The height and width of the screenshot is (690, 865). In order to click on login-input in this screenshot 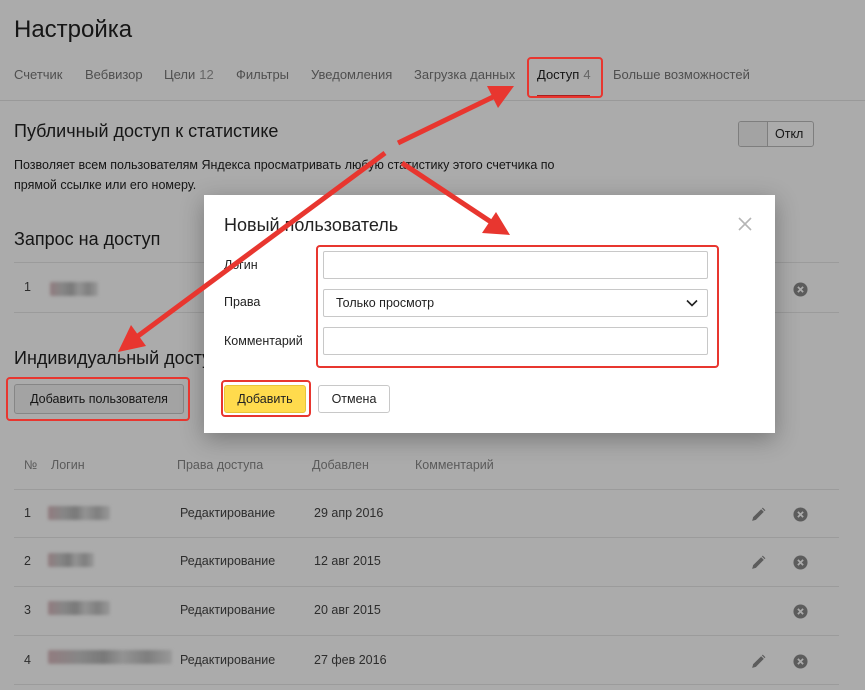, I will do `click(515, 265)`.